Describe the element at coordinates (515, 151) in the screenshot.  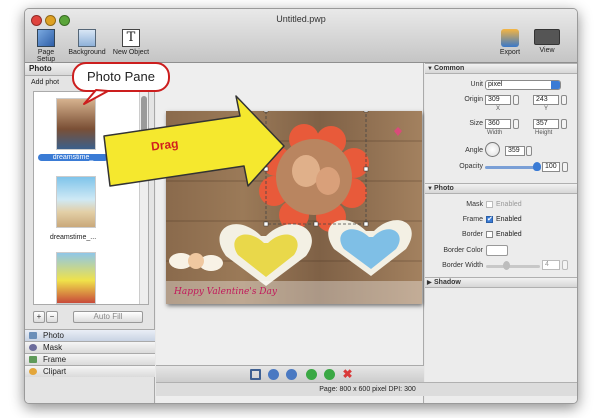
I see `angle-field: 359` at that location.